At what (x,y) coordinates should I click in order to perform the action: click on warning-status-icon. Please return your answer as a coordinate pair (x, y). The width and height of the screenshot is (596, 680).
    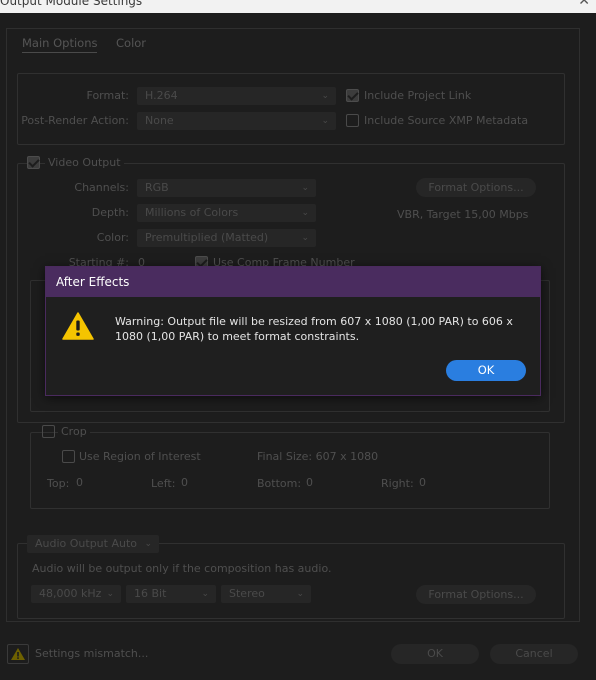
    Looking at the image, I should click on (18, 654).